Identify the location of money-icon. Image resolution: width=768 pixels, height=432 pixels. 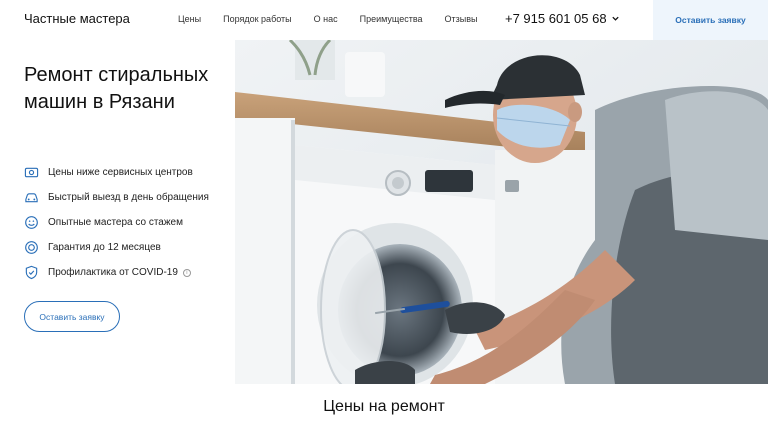
(31, 172).